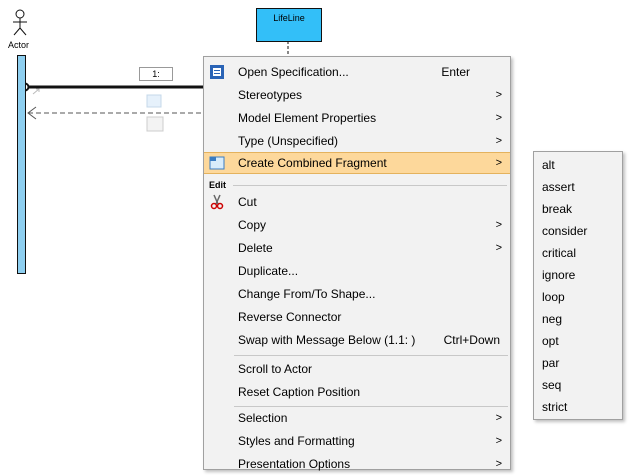 The image size is (640, 475). Describe the element at coordinates (578, 407) in the screenshot. I see `submenu-item-strict: strict` at that location.